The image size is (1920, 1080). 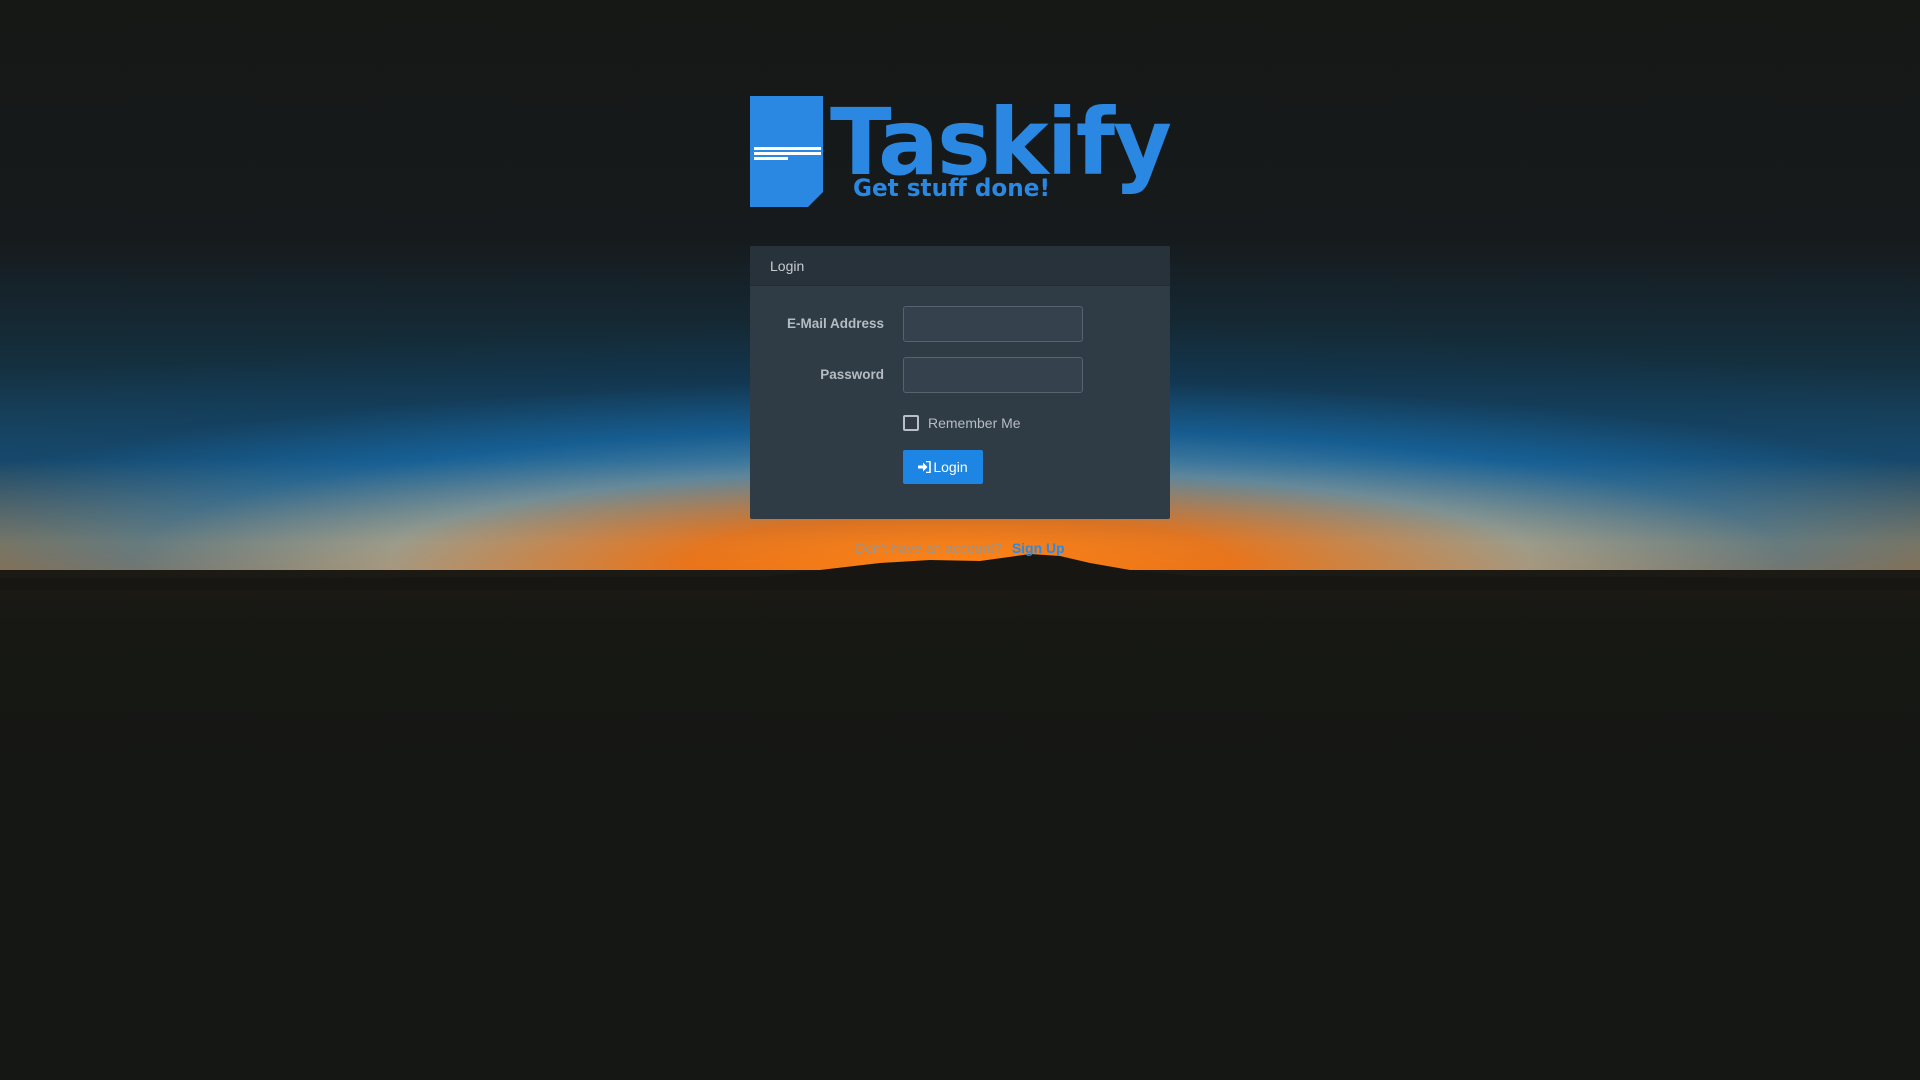 I want to click on remember-me-label: Remember Me, so click(x=974, y=423).